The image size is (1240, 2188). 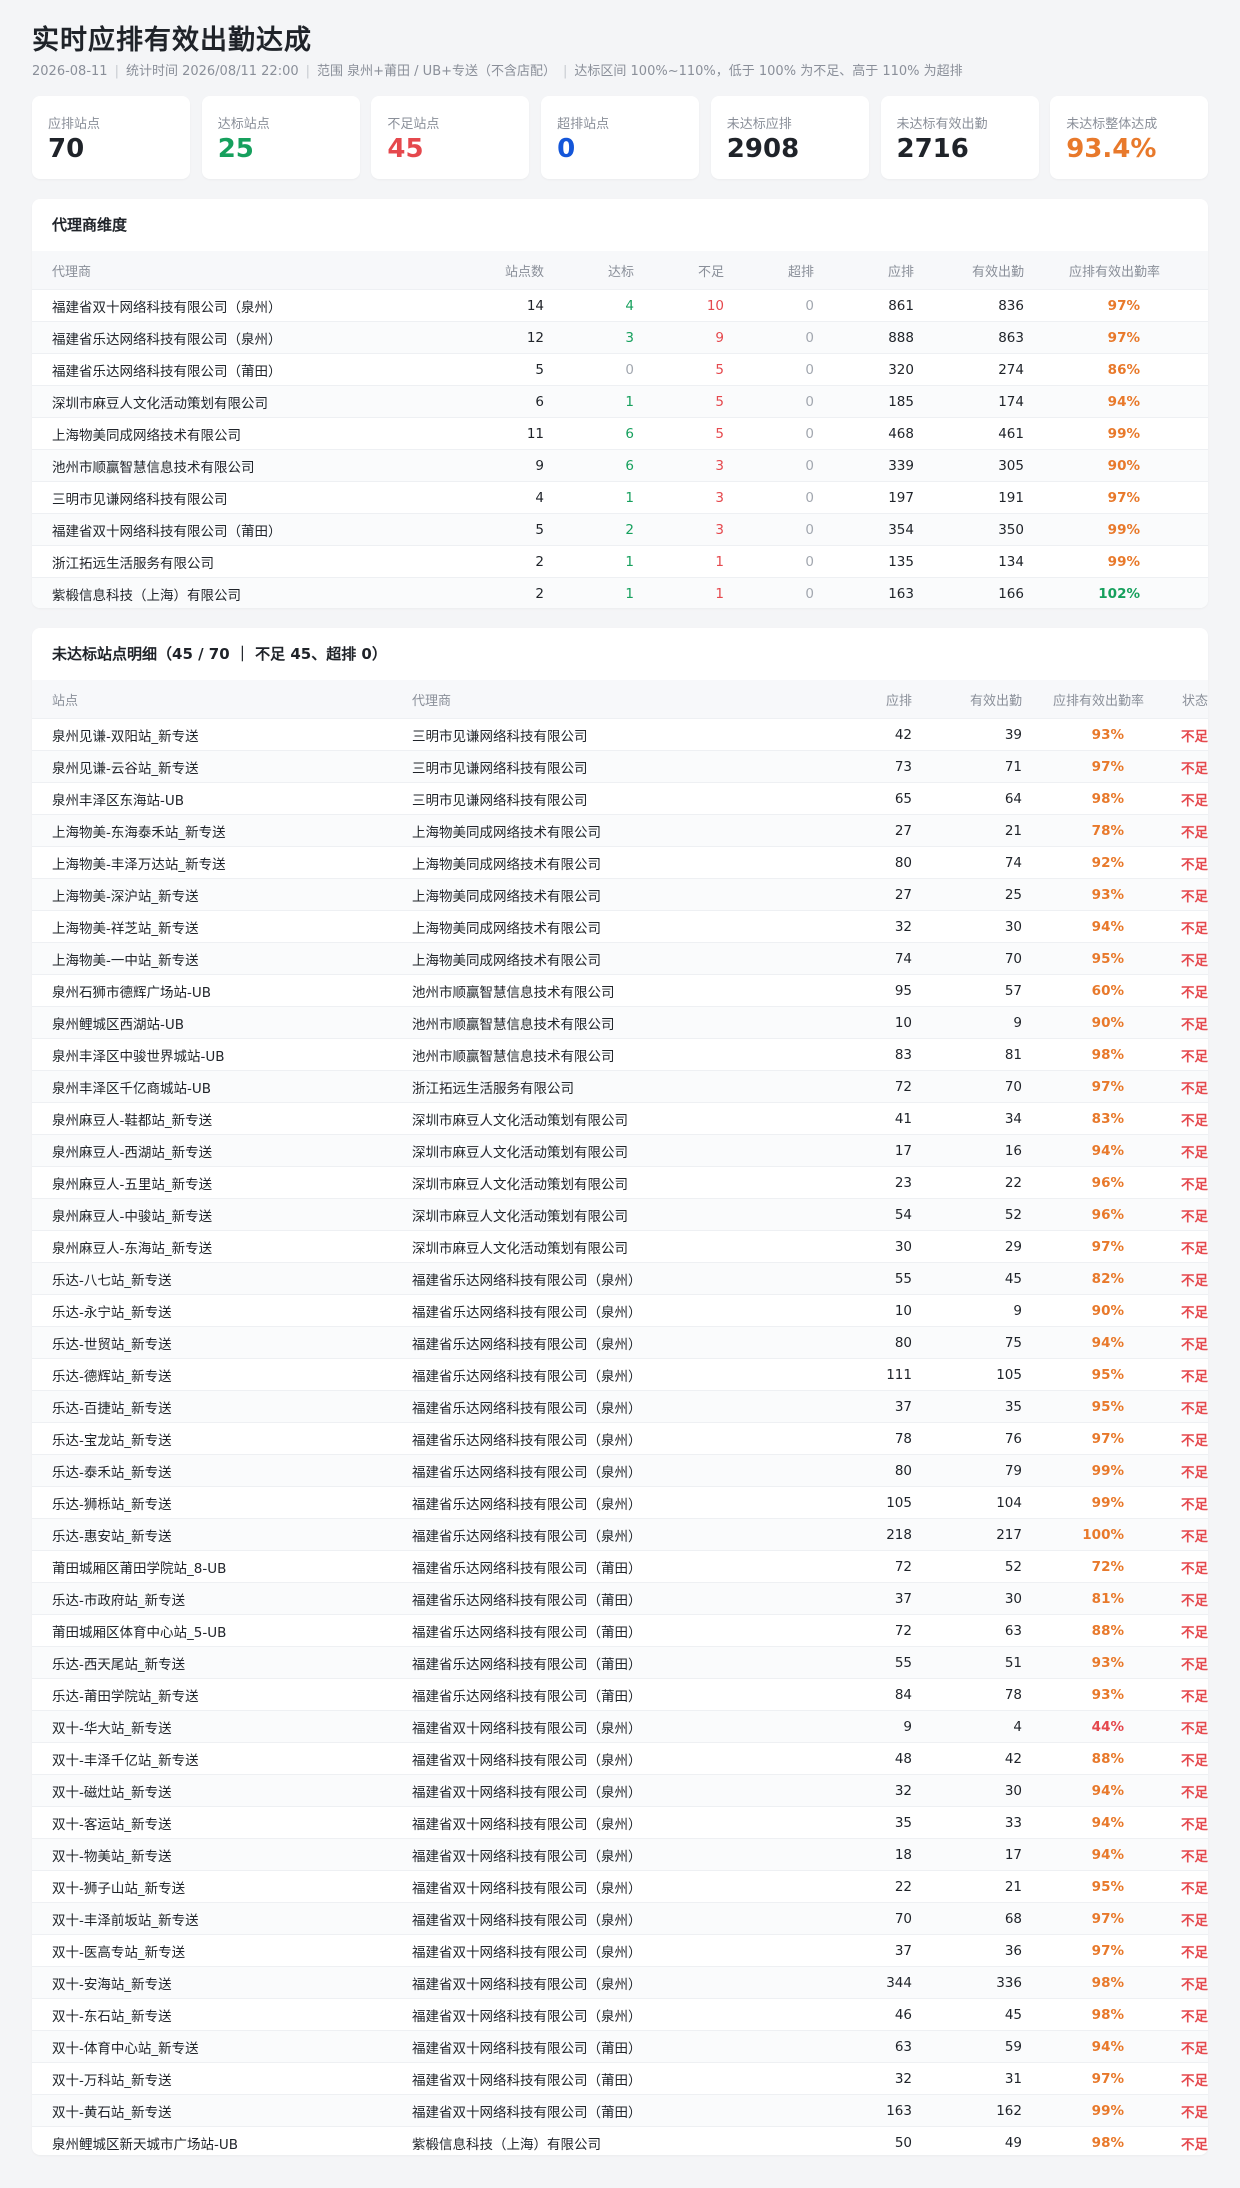 What do you see at coordinates (222, 1406) in the screenshot?
I see `station-cell: 乐达-百捷站_新专送` at bounding box center [222, 1406].